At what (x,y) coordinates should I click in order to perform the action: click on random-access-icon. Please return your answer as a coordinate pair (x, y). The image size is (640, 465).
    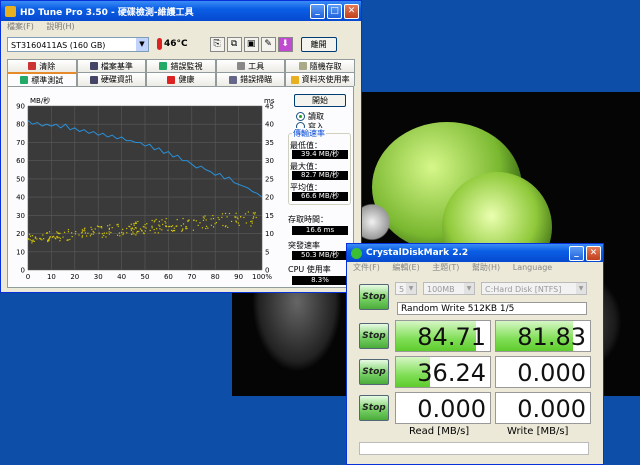
    Looking at the image, I should click on (302, 66).